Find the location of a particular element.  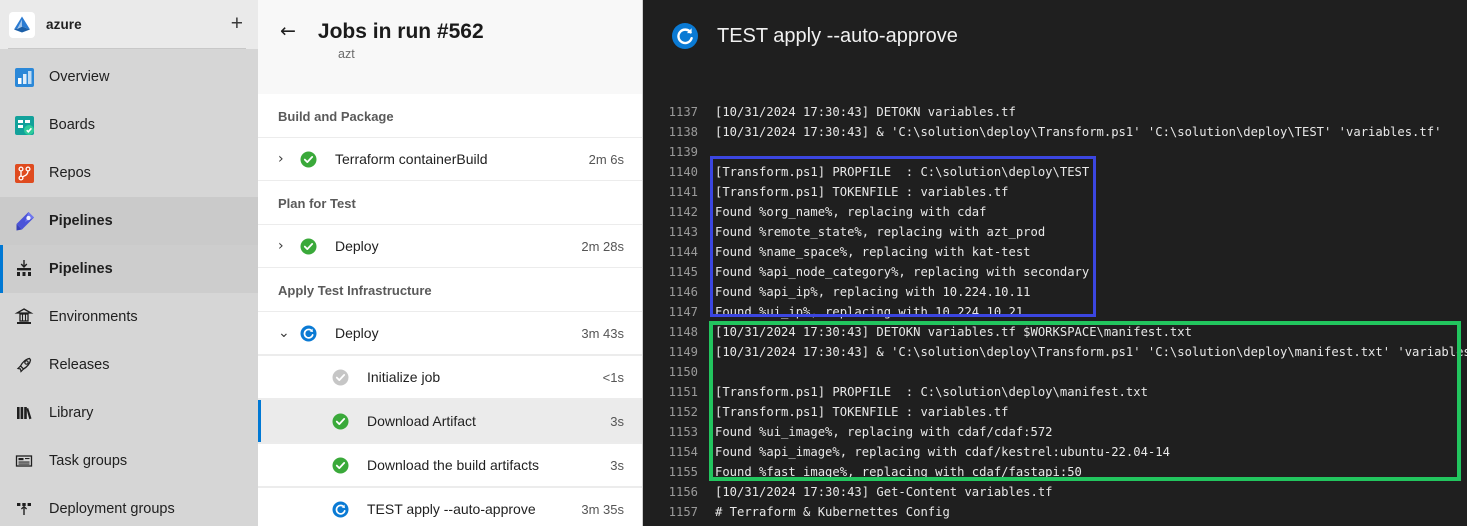

sidebar-item-deployment-groups: Deployment groups is located at coordinates (129, 505).